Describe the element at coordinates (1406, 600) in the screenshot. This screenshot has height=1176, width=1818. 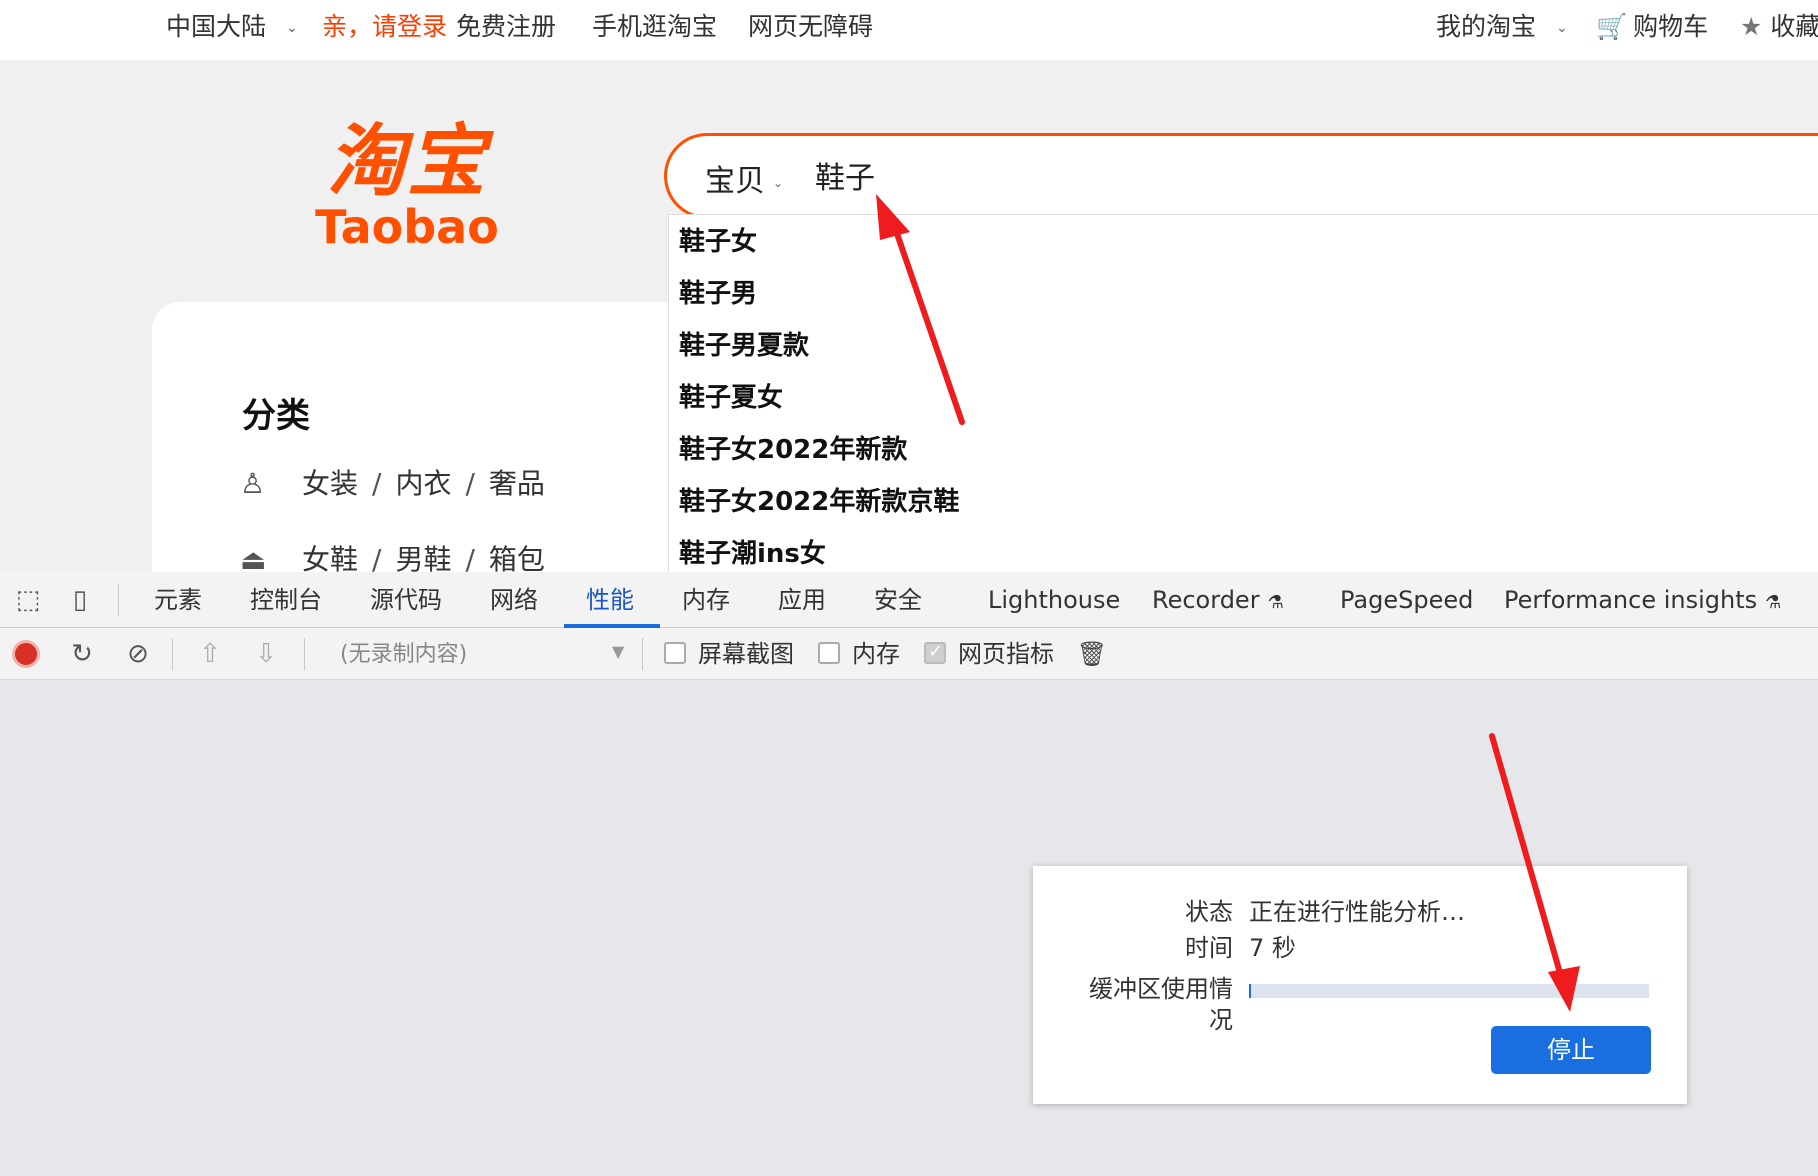
I see `tab-pagespeed: PageSpeed` at that location.